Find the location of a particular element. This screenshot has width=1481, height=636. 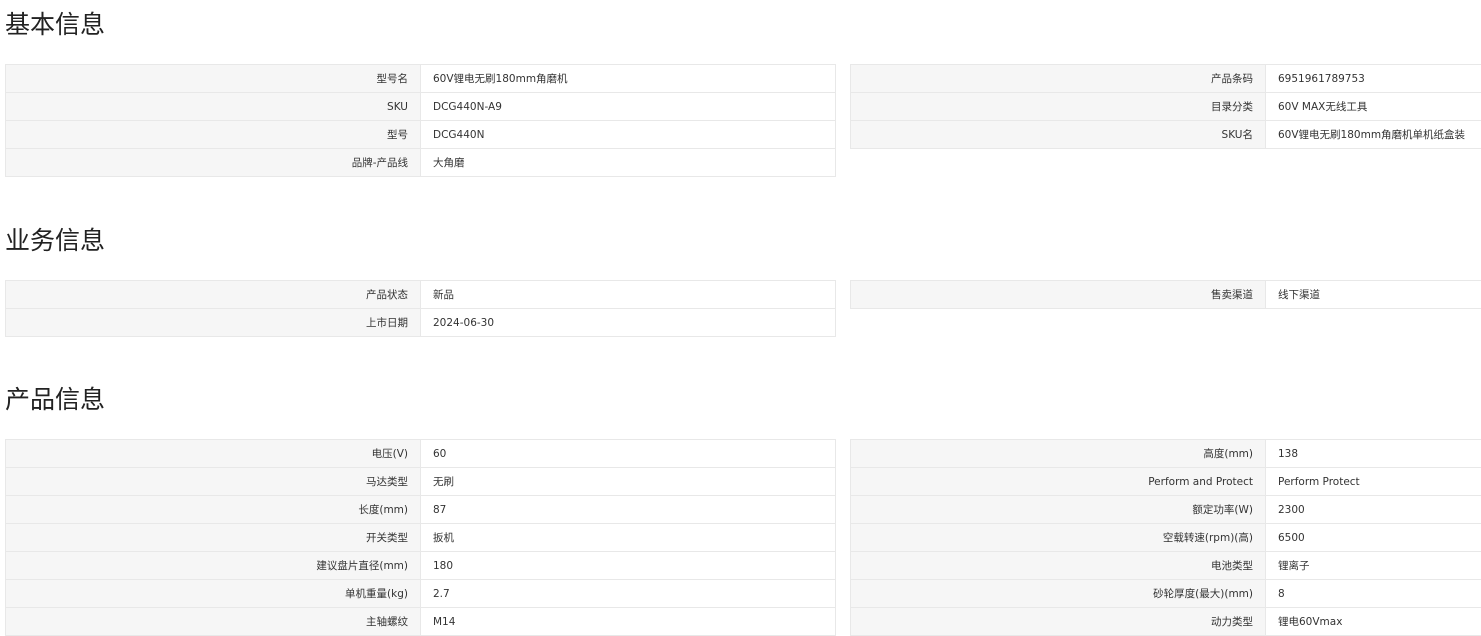

field-label: 电池类型 is located at coordinates (1058, 565).